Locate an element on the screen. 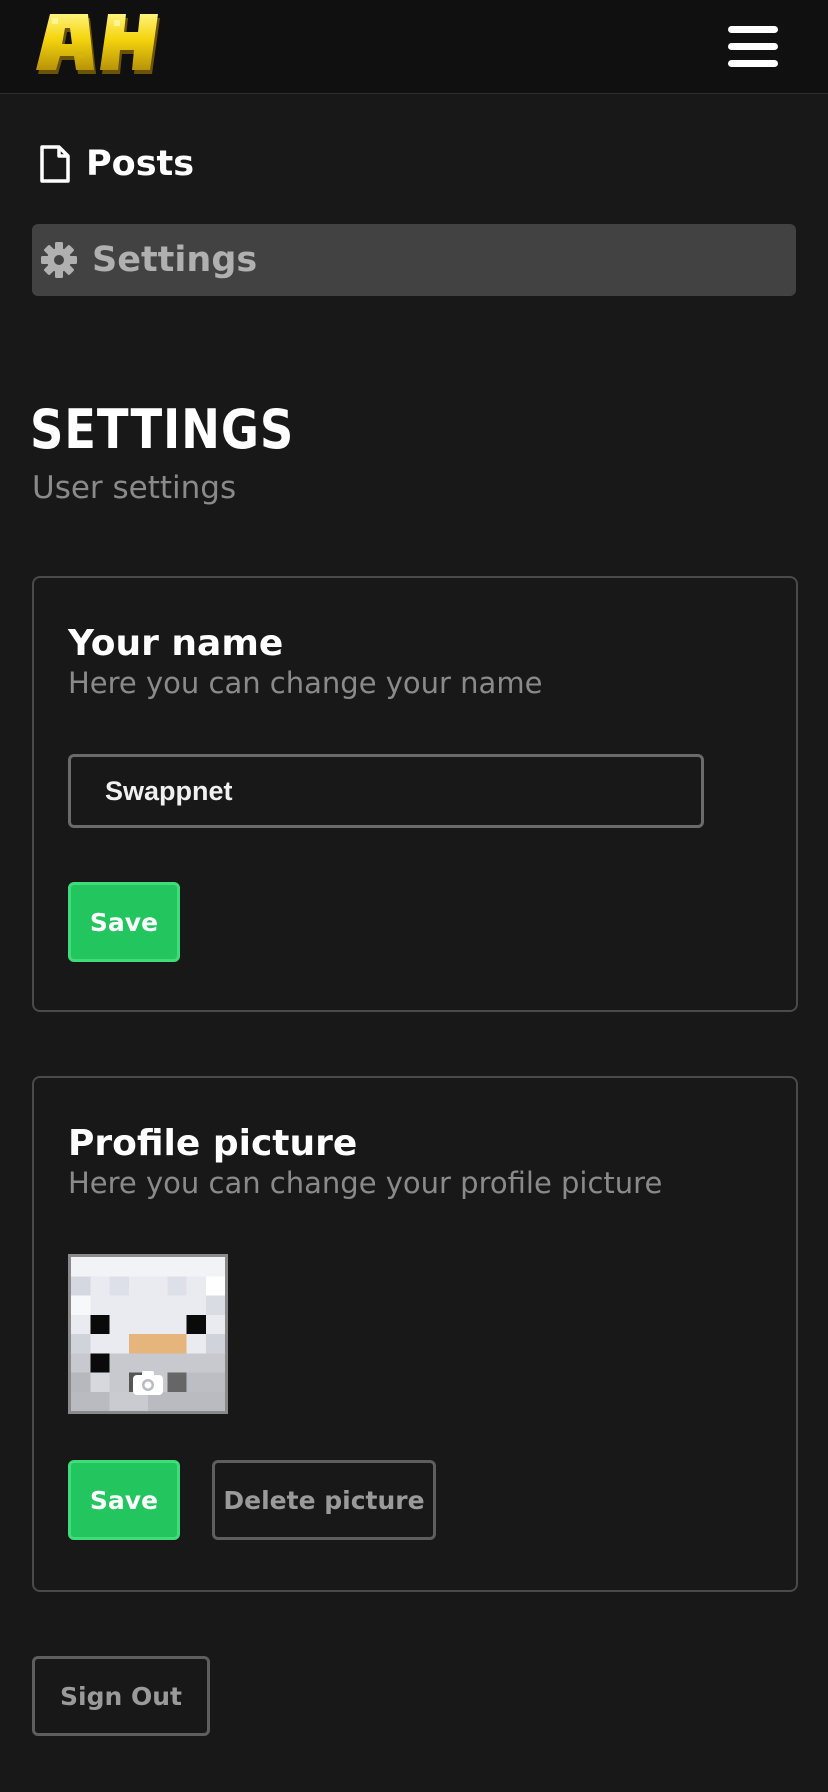 Image resolution: width=828 pixels, height=1792 pixels. picture-card-title: Profile picture is located at coordinates (213, 1143).